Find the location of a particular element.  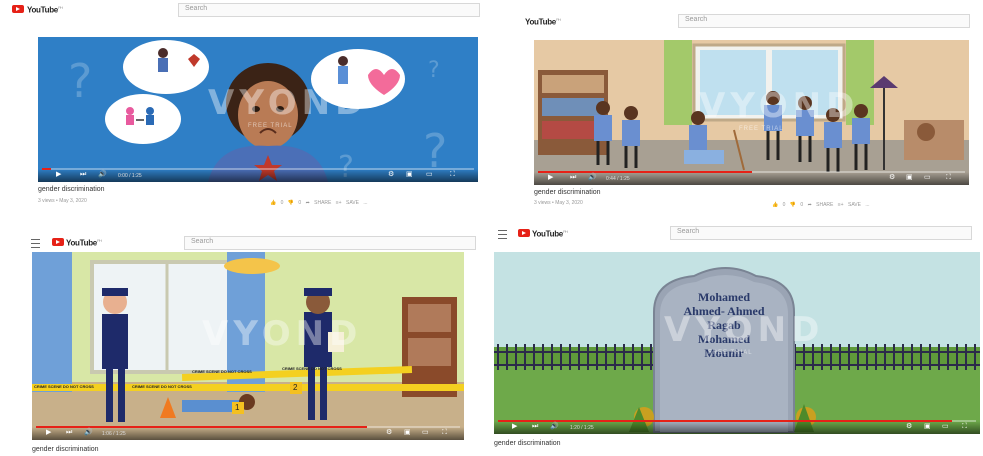

evidence-marker-1: 1 is located at coordinates (237, 407).